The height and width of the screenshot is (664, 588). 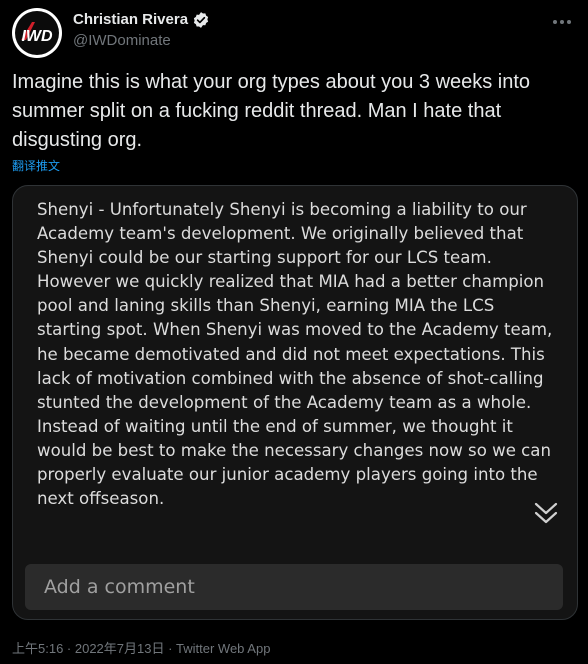 I want to click on tweet-meta: 上午5:16 · 2022年7月13日 · Twitter Web App, so click(x=141, y=648).